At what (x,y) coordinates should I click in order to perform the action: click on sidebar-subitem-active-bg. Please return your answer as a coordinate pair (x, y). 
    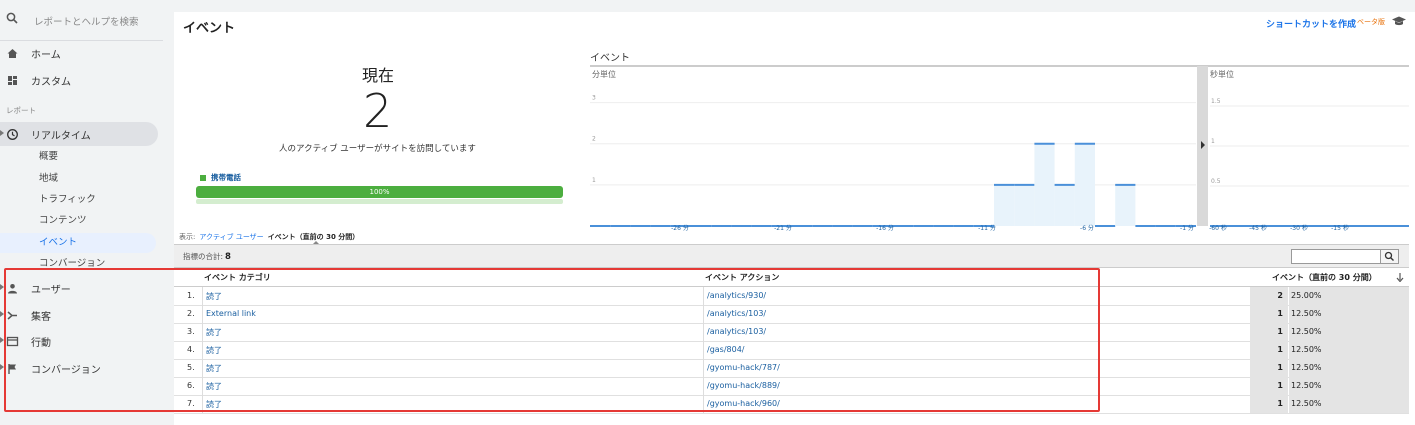
    Looking at the image, I should click on (78, 243).